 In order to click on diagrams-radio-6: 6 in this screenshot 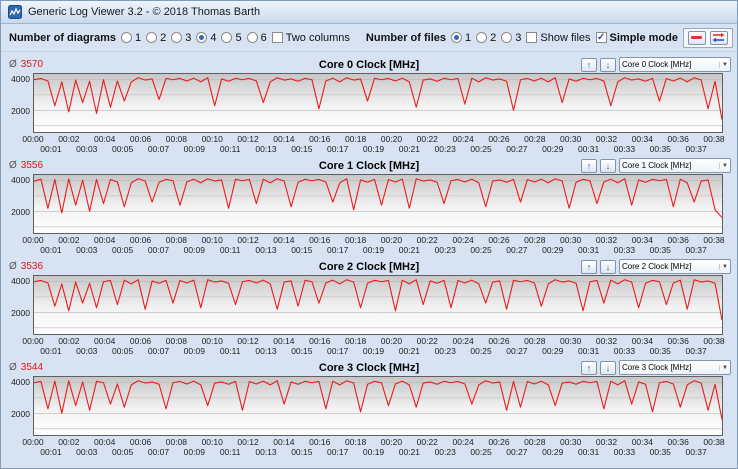, I will do `click(256, 38)`.